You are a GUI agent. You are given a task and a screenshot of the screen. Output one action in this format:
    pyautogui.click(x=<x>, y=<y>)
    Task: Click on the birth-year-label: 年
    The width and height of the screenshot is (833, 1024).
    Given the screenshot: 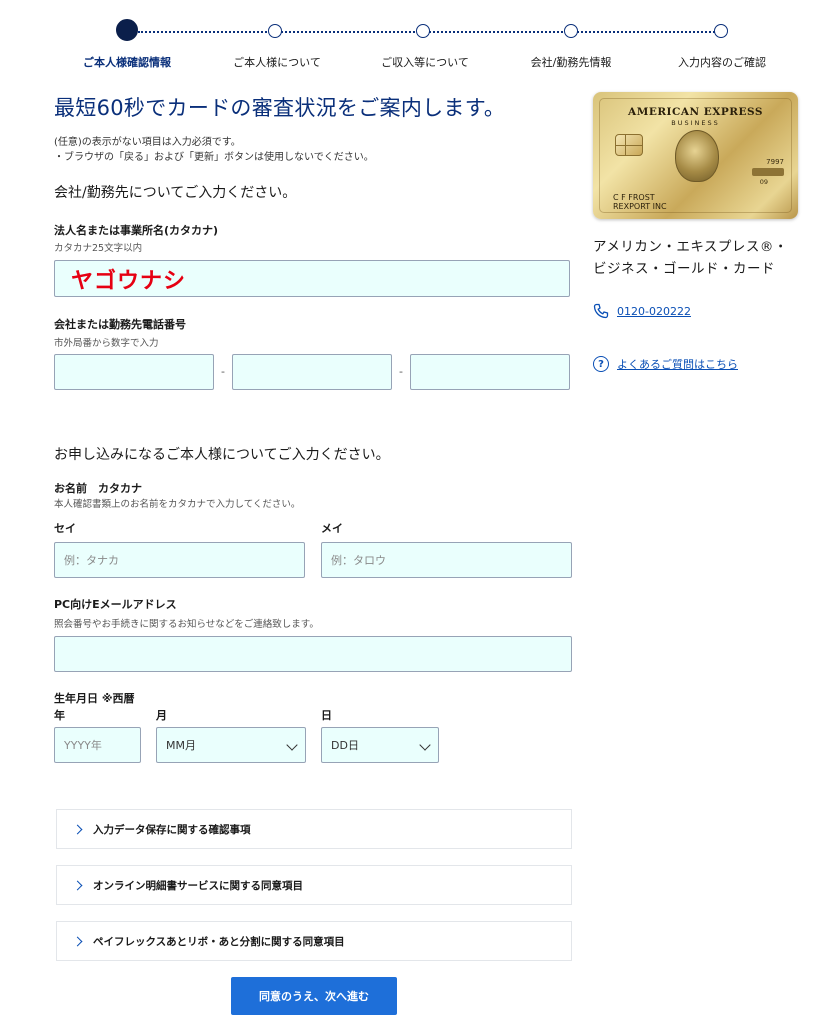 What is the action you would take?
    pyautogui.click(x=59, y=715)
    